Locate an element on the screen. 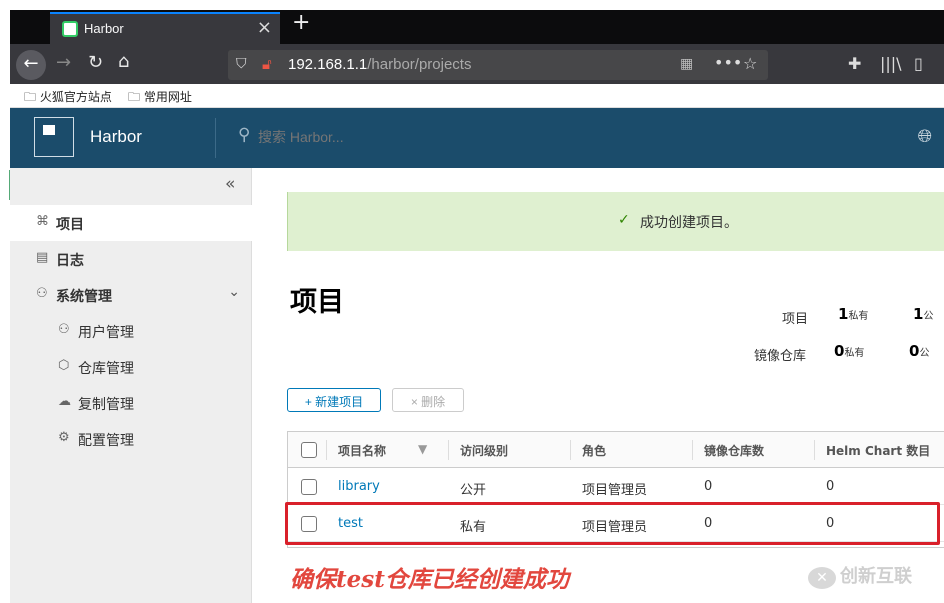  close-tab-icon: × is located at coordinates (264, 27).